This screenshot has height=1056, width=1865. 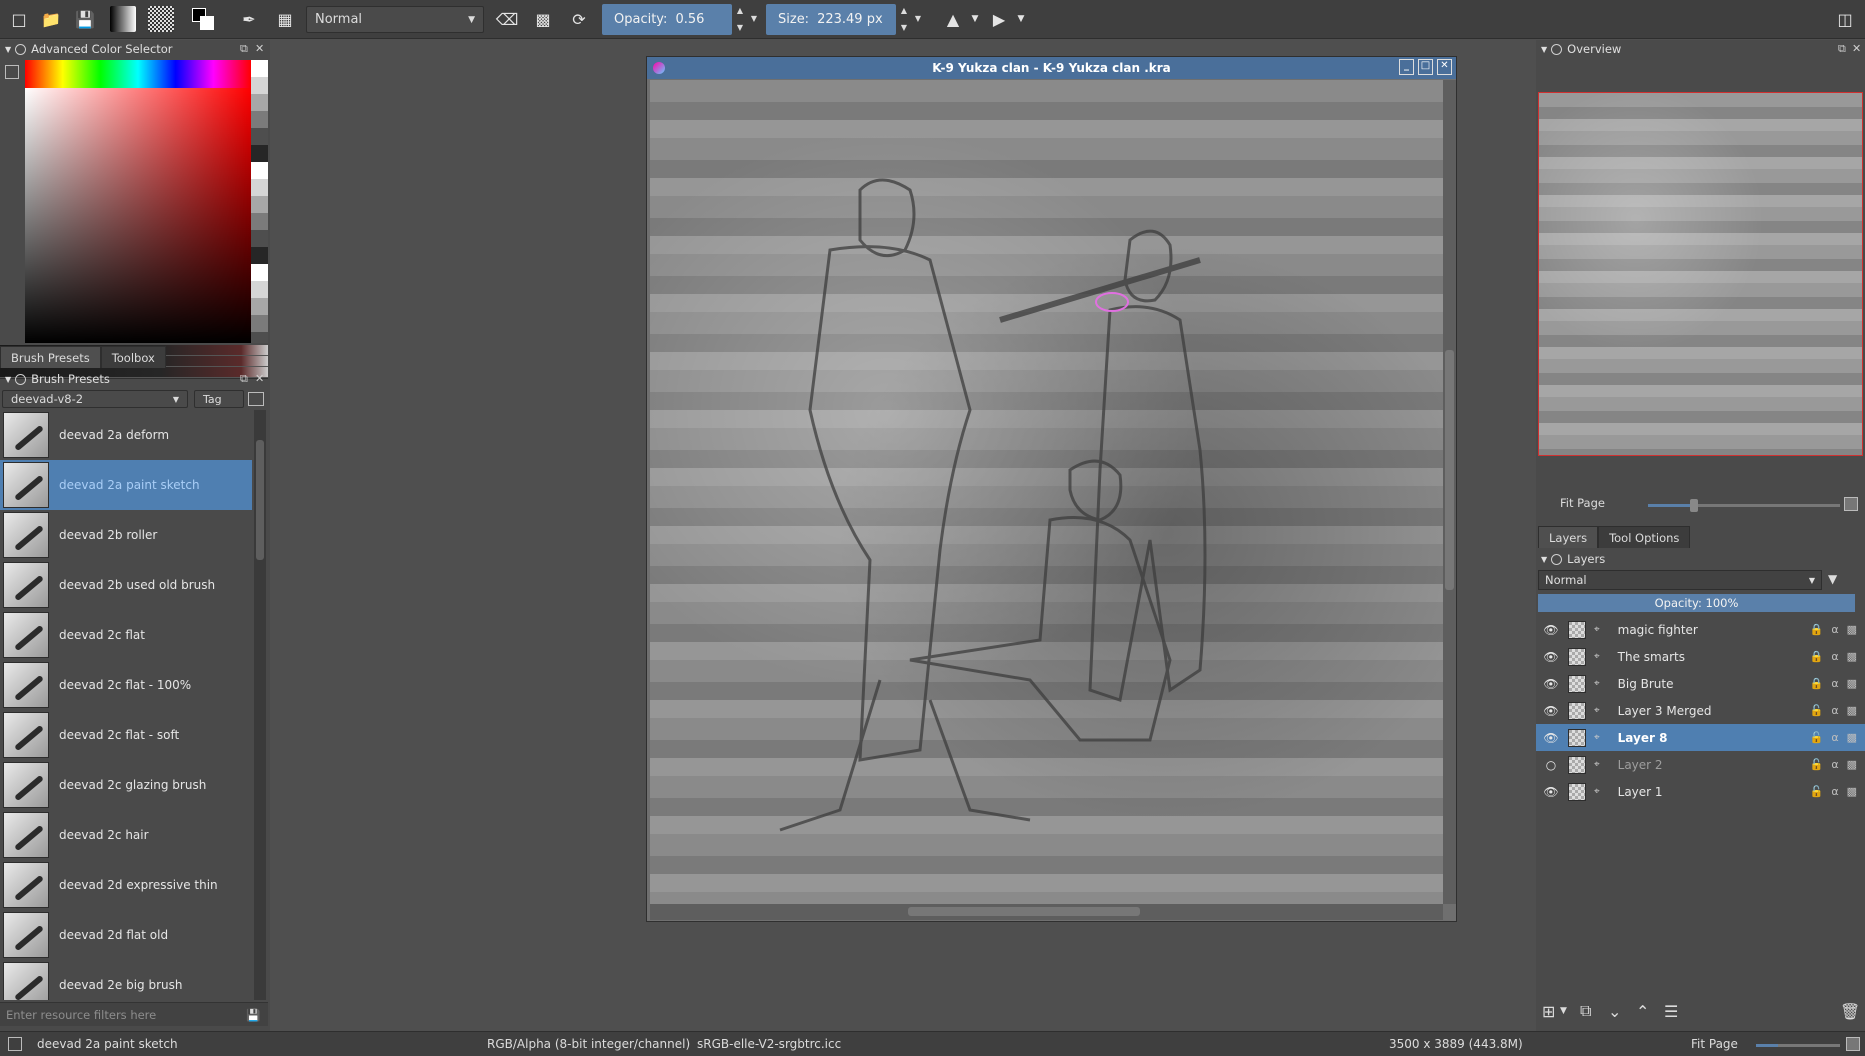 What do you see at coordinates (1449, 492) in the screenshot?
I see `canvas-vertical-scrollbar` at bounding box center [1449, 492].